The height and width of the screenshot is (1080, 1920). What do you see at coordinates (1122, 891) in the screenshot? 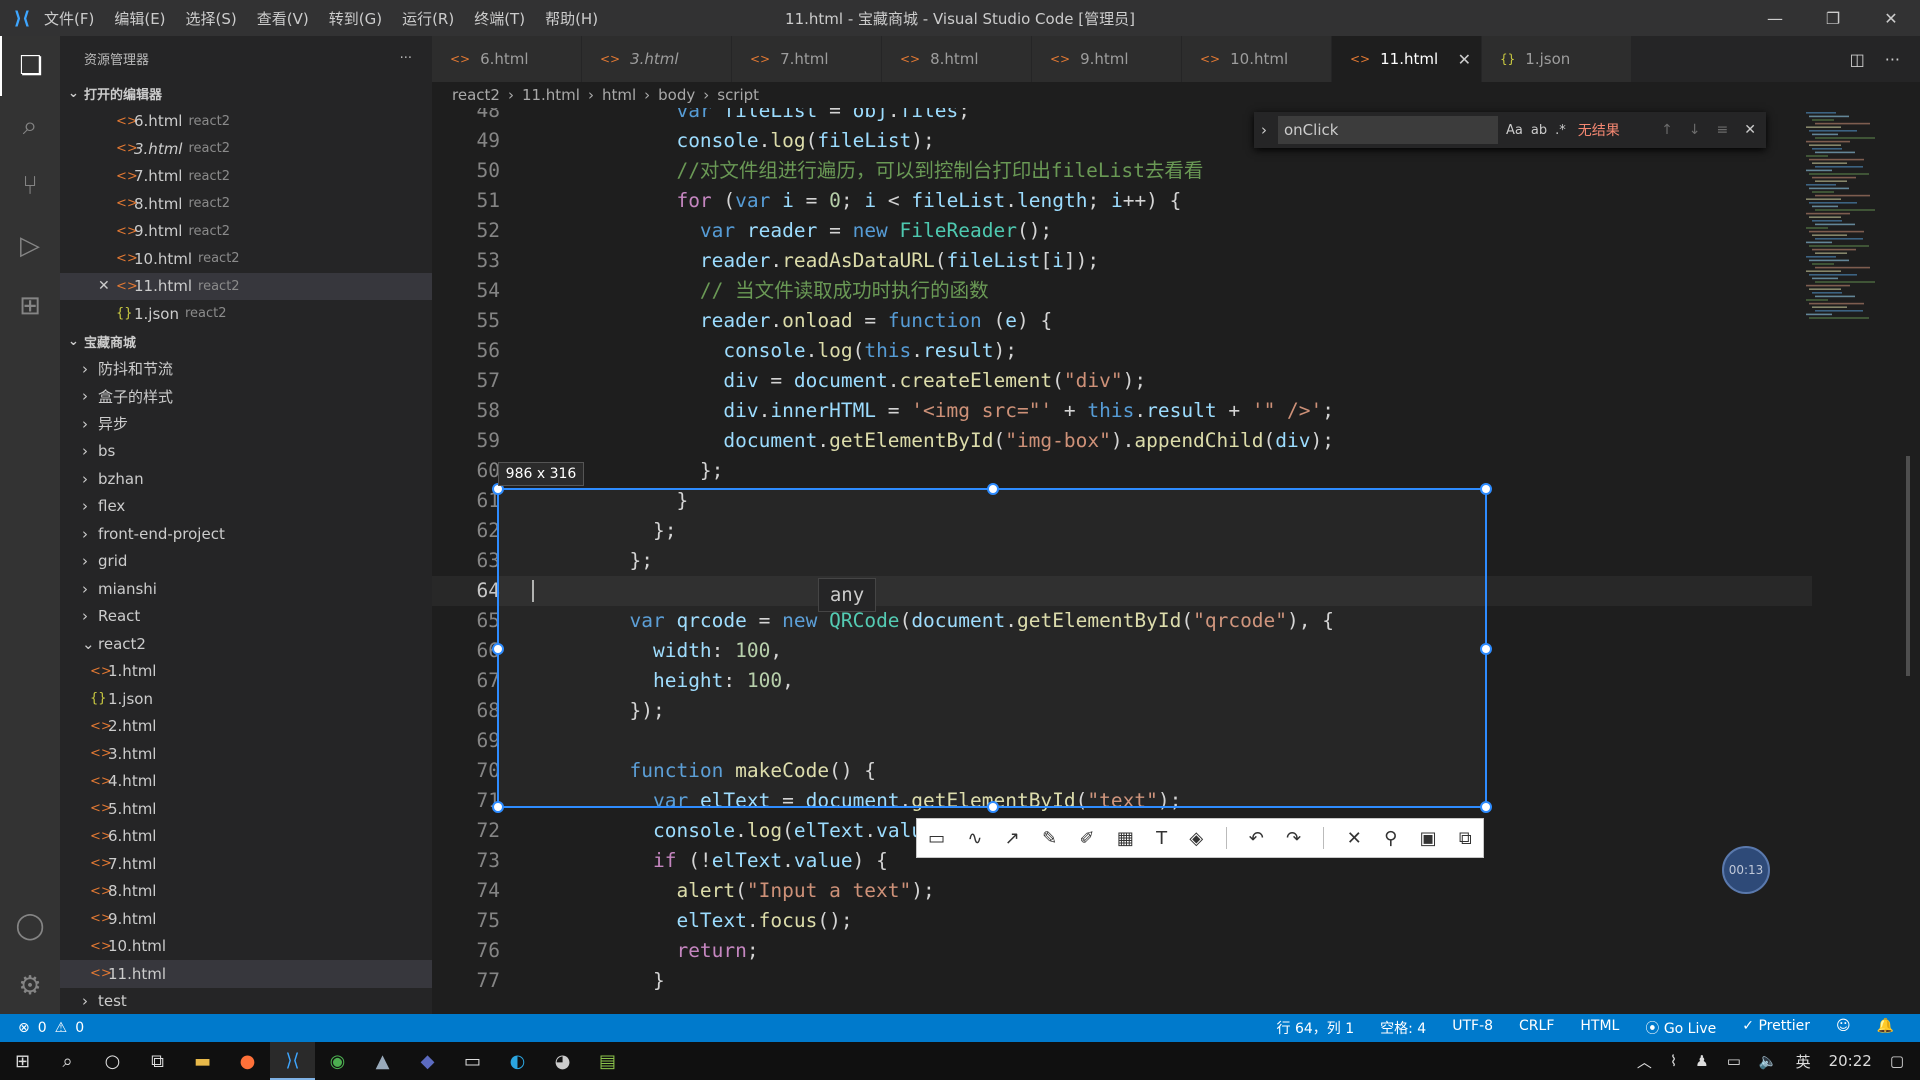
I see `code-line: 74 alert("Input a text");` at bounding box center [1122, 891].